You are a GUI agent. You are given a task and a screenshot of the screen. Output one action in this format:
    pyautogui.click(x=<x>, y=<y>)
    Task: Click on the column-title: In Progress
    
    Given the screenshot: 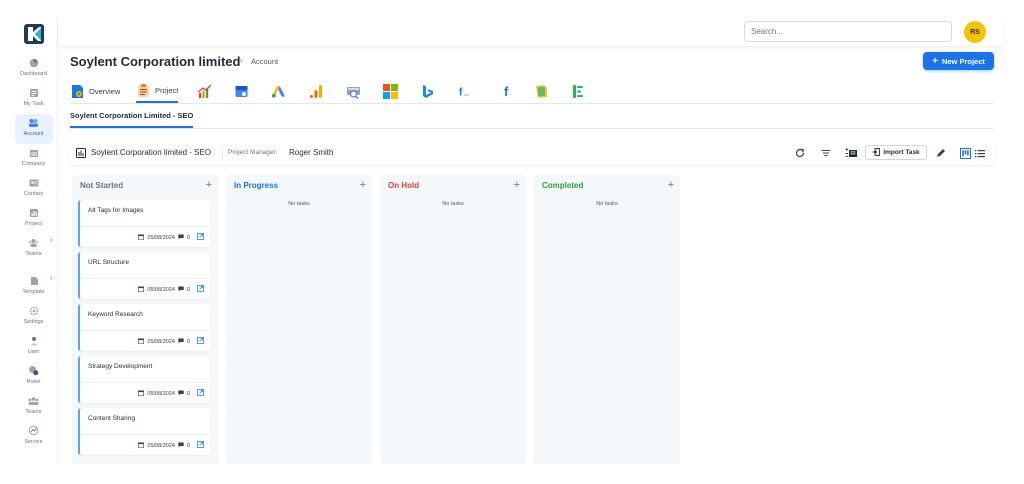 What is the action you would take?
    pyautogui.click(x=256, y=185)
    